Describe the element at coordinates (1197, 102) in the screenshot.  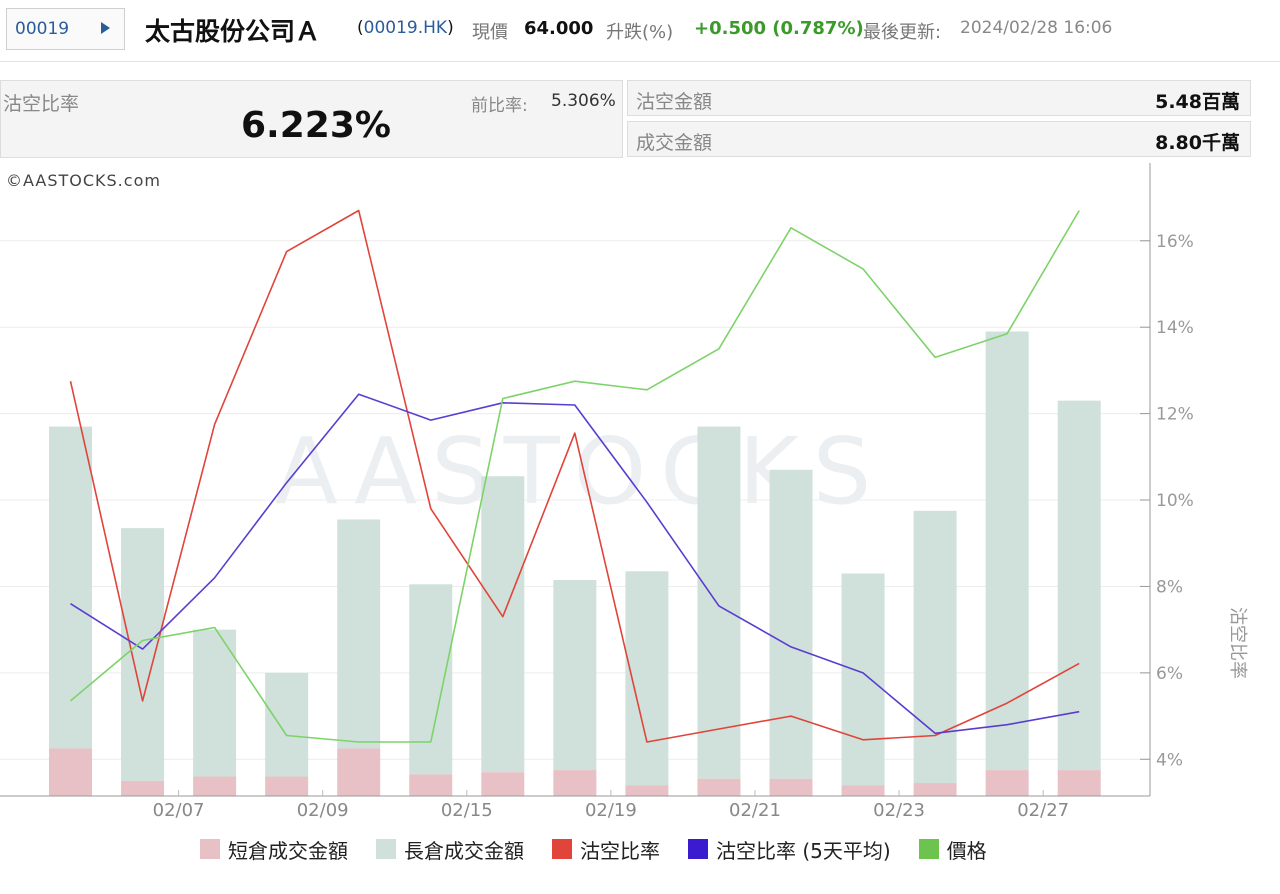
I see `short-amount-value: 5.48百萬` at that location.